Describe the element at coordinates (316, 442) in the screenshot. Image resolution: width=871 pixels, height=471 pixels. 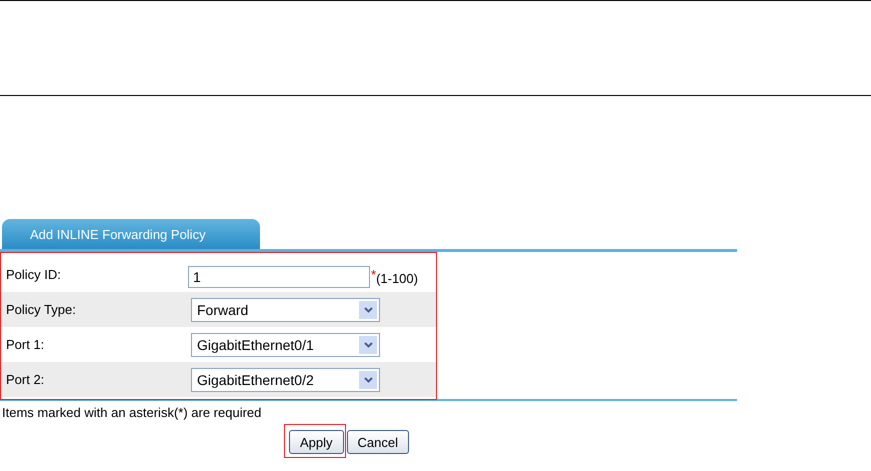
I see `button: Apply` at that location.